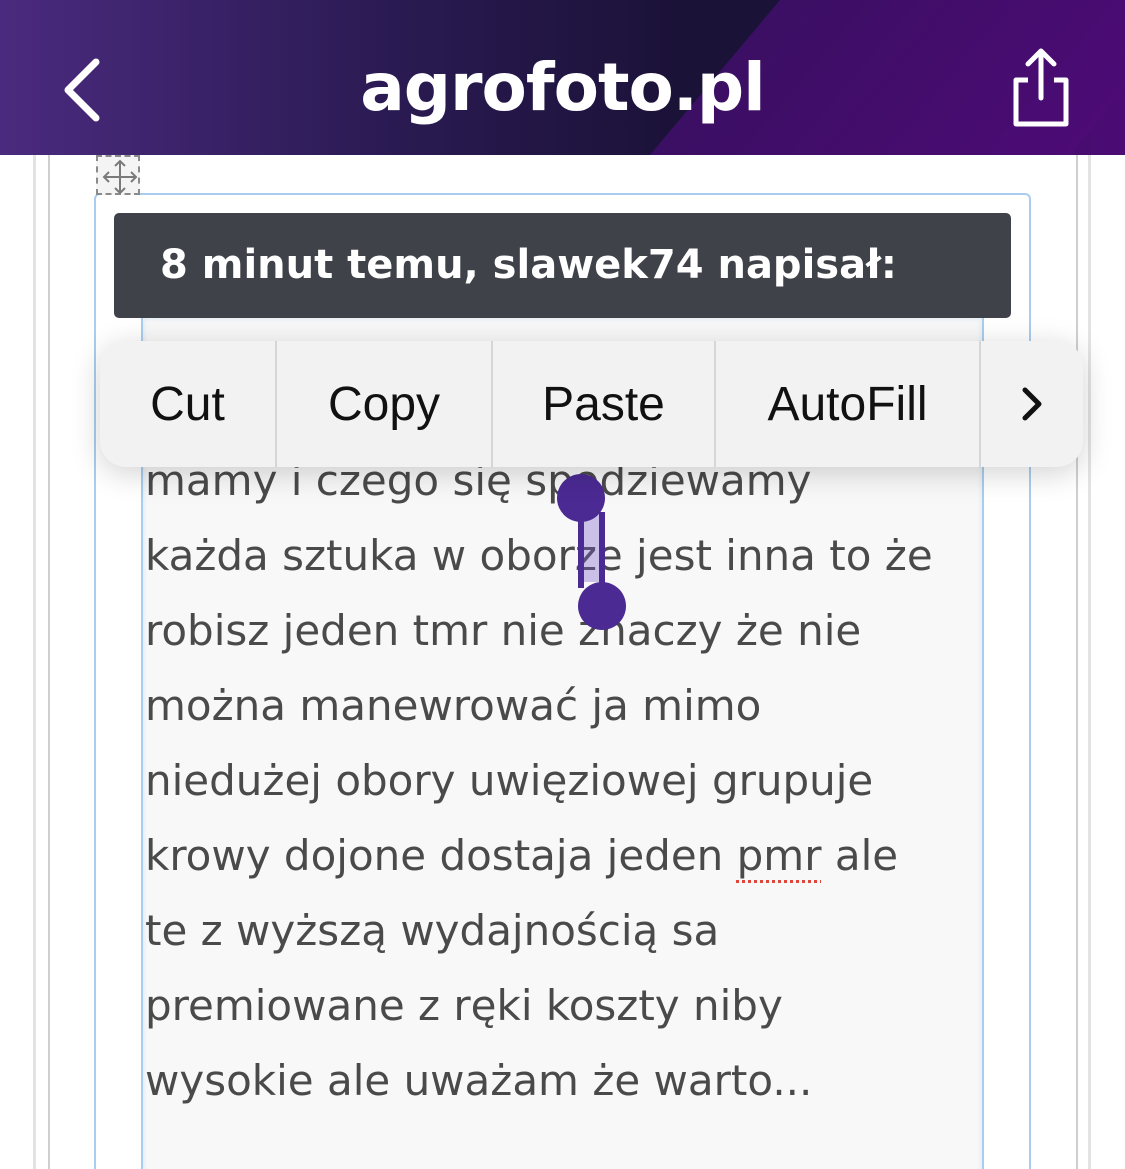  Describe the element at coordinates (528, 265) in the screenshot. I see `quote-author-line: 8 minut temu, slawek74 napisał:` at that location.